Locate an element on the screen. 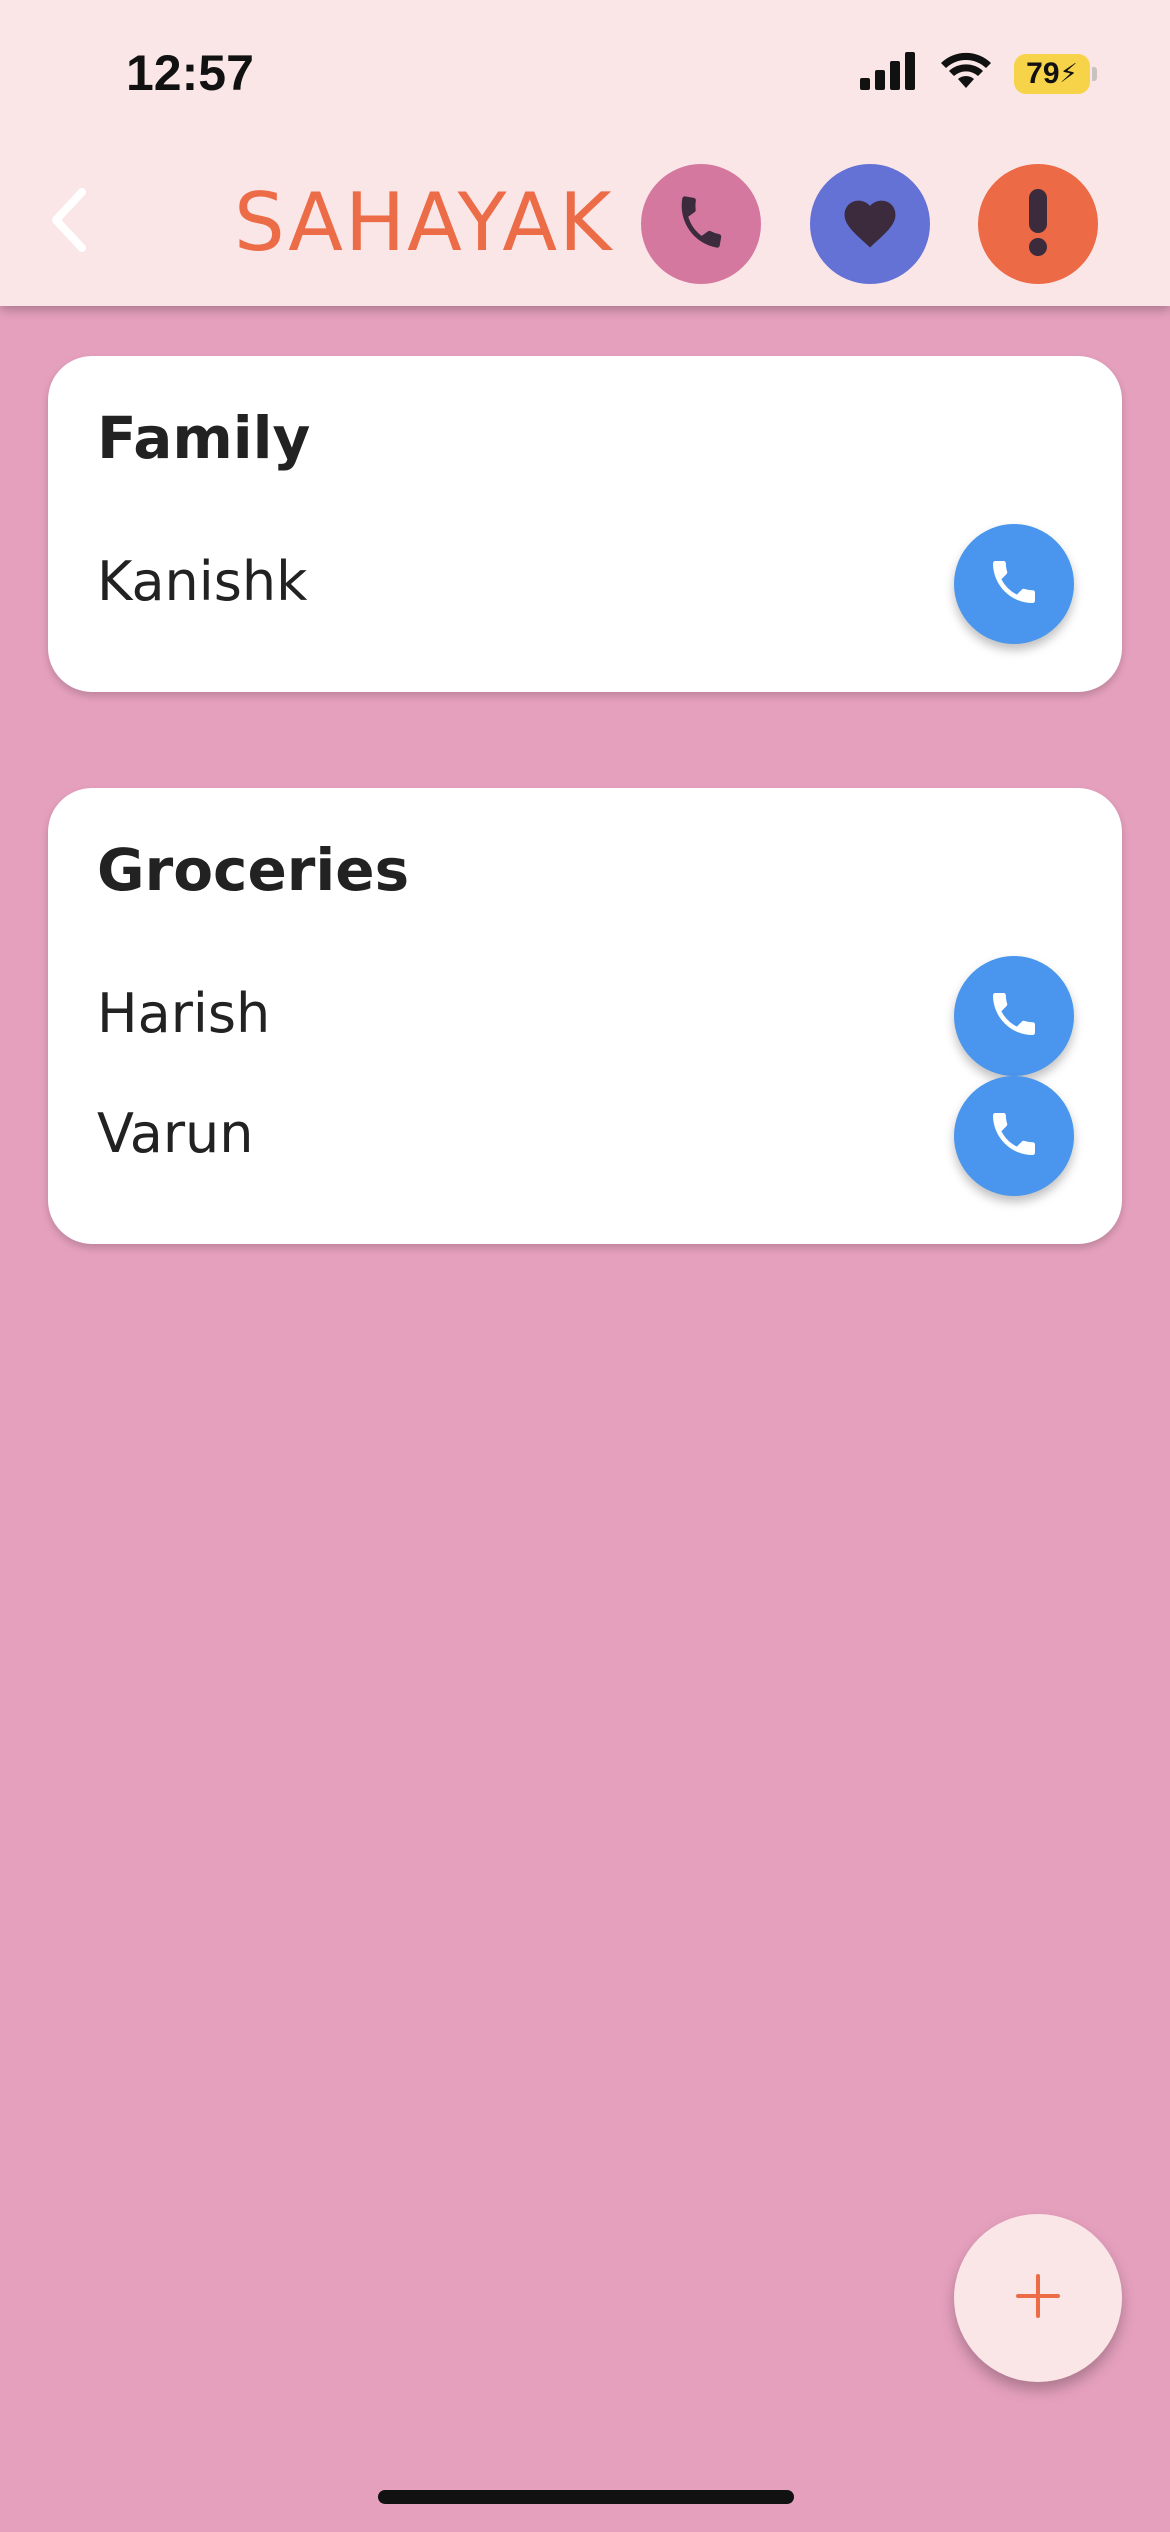 The height and width of the screenshot is (2532, 1170). heart-icon is located at coordinates (870, 224).